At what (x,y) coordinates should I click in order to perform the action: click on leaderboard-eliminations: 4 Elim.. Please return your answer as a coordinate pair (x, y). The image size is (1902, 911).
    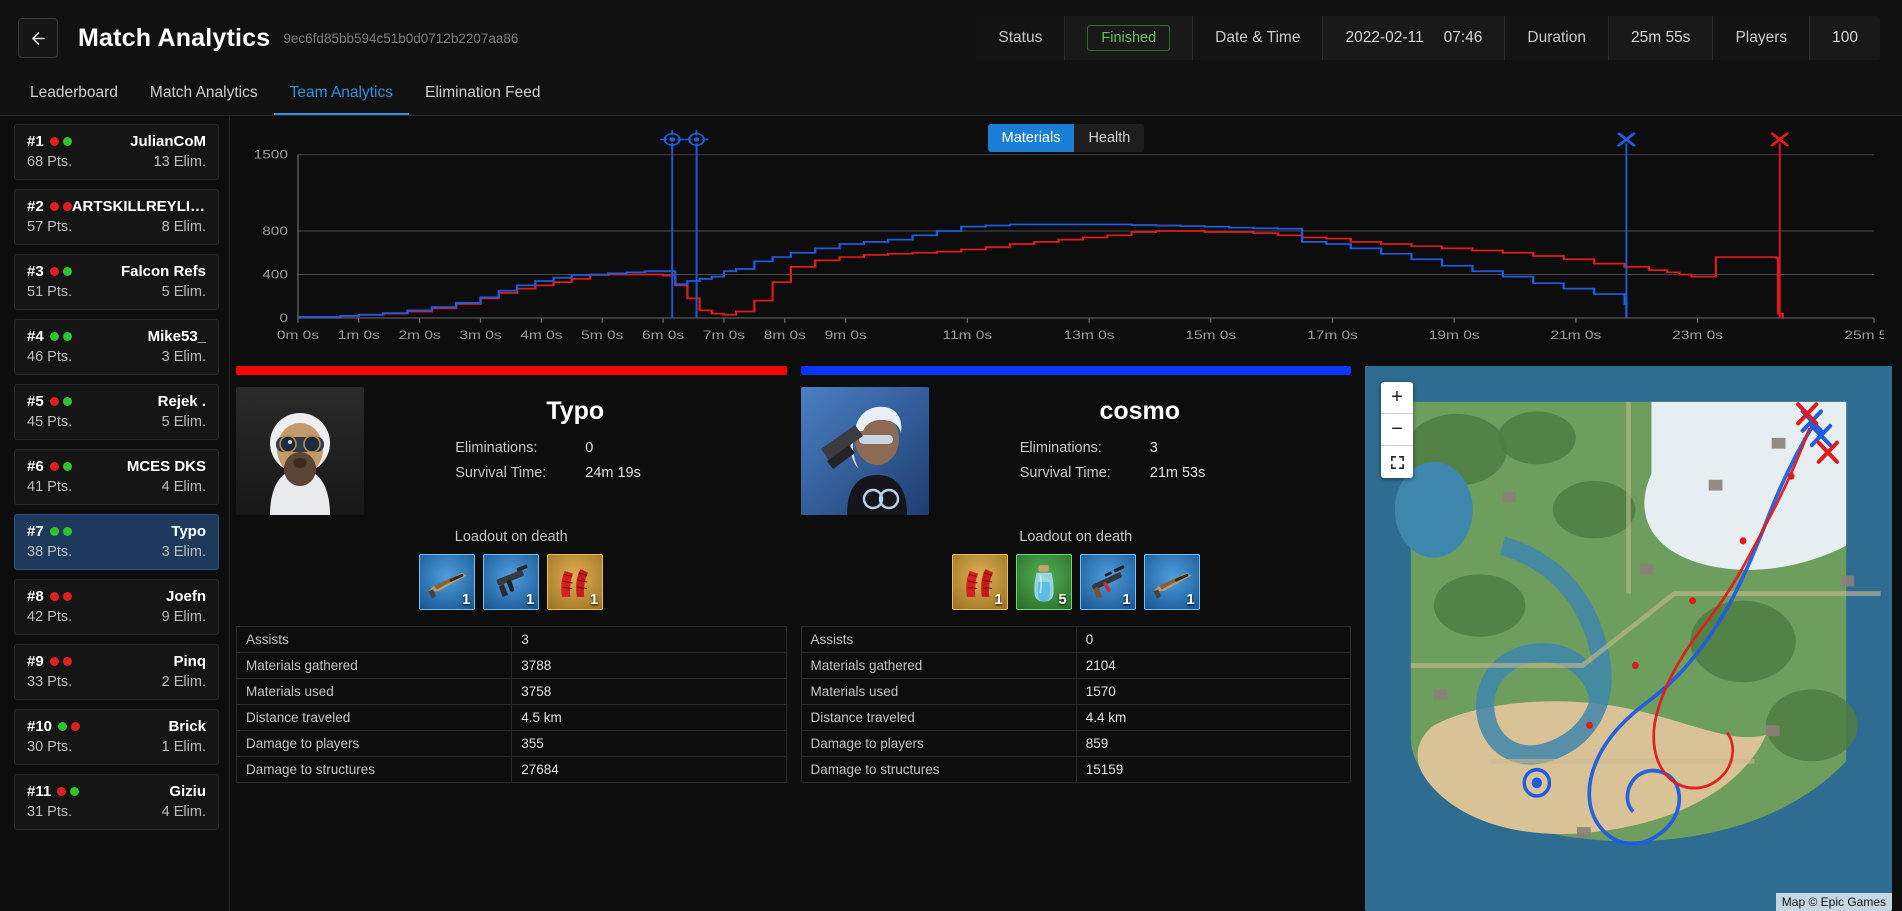
    Looking at the image, I should click on (183, 812).